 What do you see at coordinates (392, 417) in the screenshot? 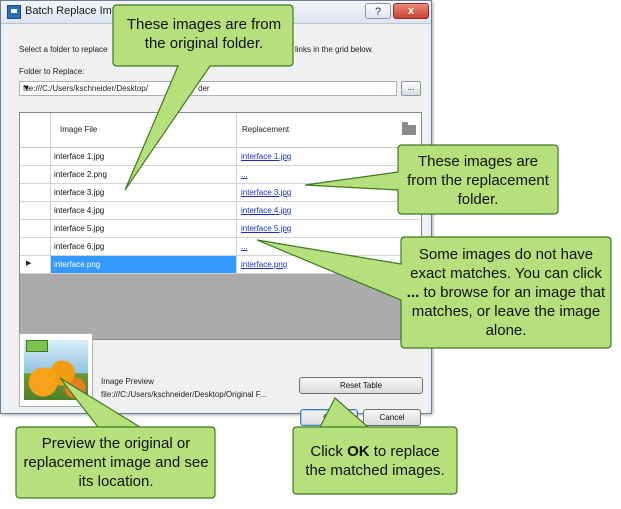
I see `cancel-button: Cancel` at bounding box center [392, 417].